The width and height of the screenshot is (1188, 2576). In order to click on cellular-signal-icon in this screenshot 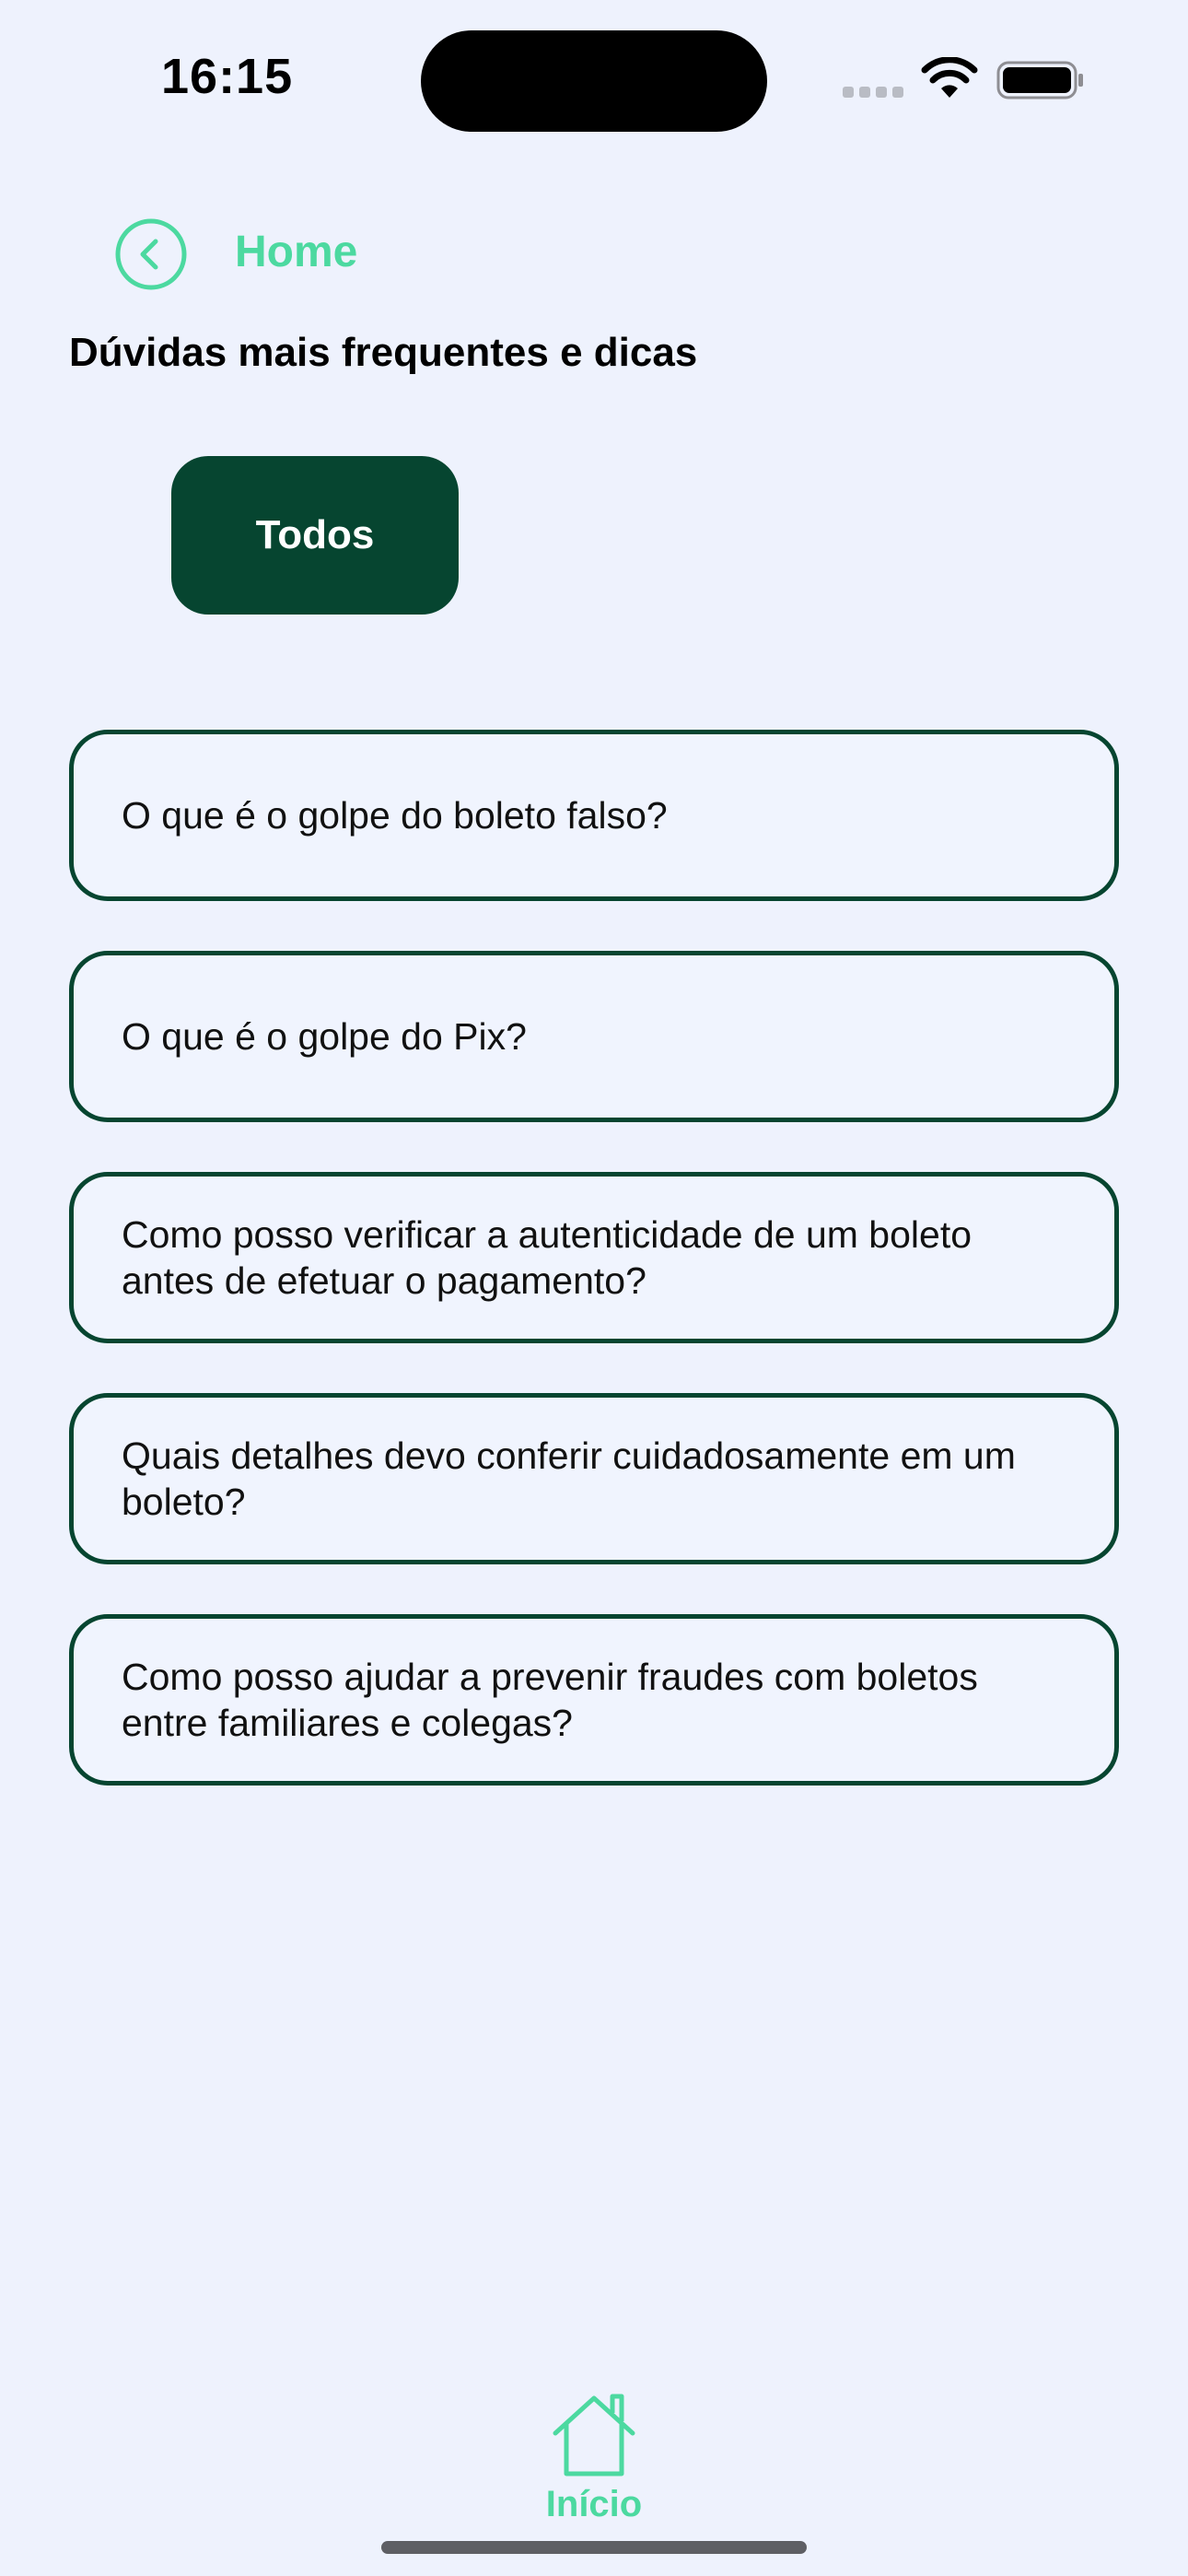, I will do `click(873, 92)`.